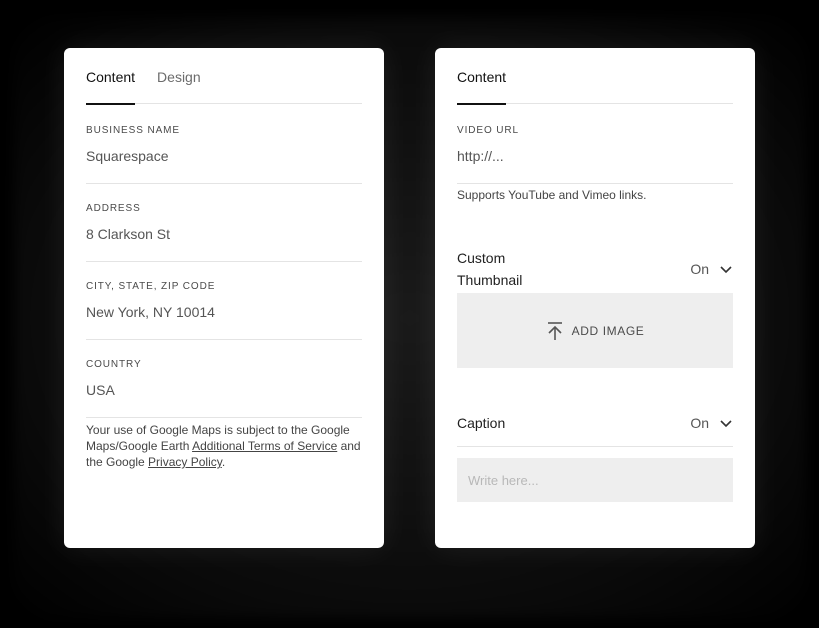 The image size is (819, 628). What do you see at coordinates (490, 280) in the screenshot?
I see `custom-thumbnail-title-line2: Thumbnail` at bounding box center [490, 280].